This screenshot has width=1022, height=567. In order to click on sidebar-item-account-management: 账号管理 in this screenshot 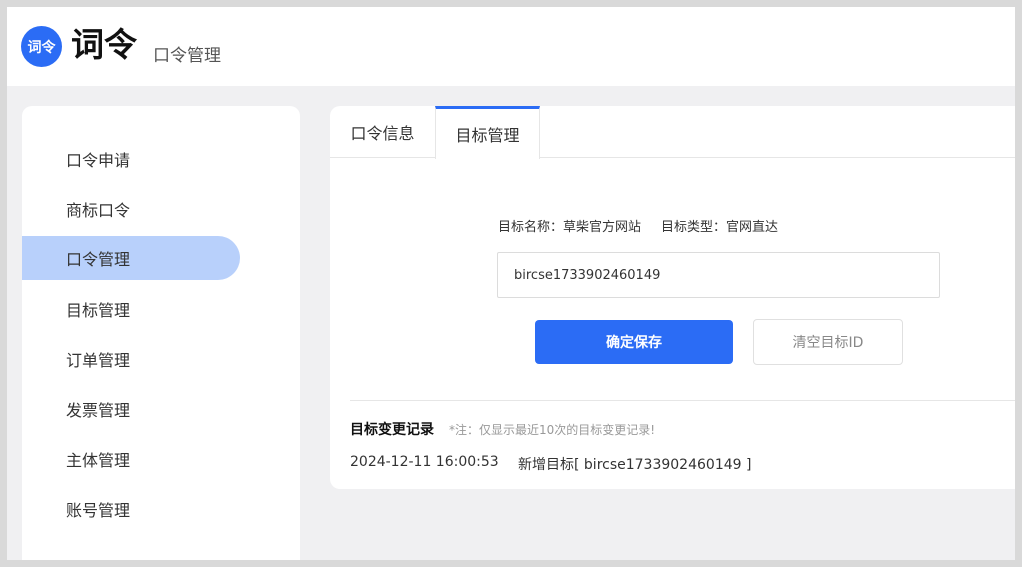, I will do `click(131, 509)`.